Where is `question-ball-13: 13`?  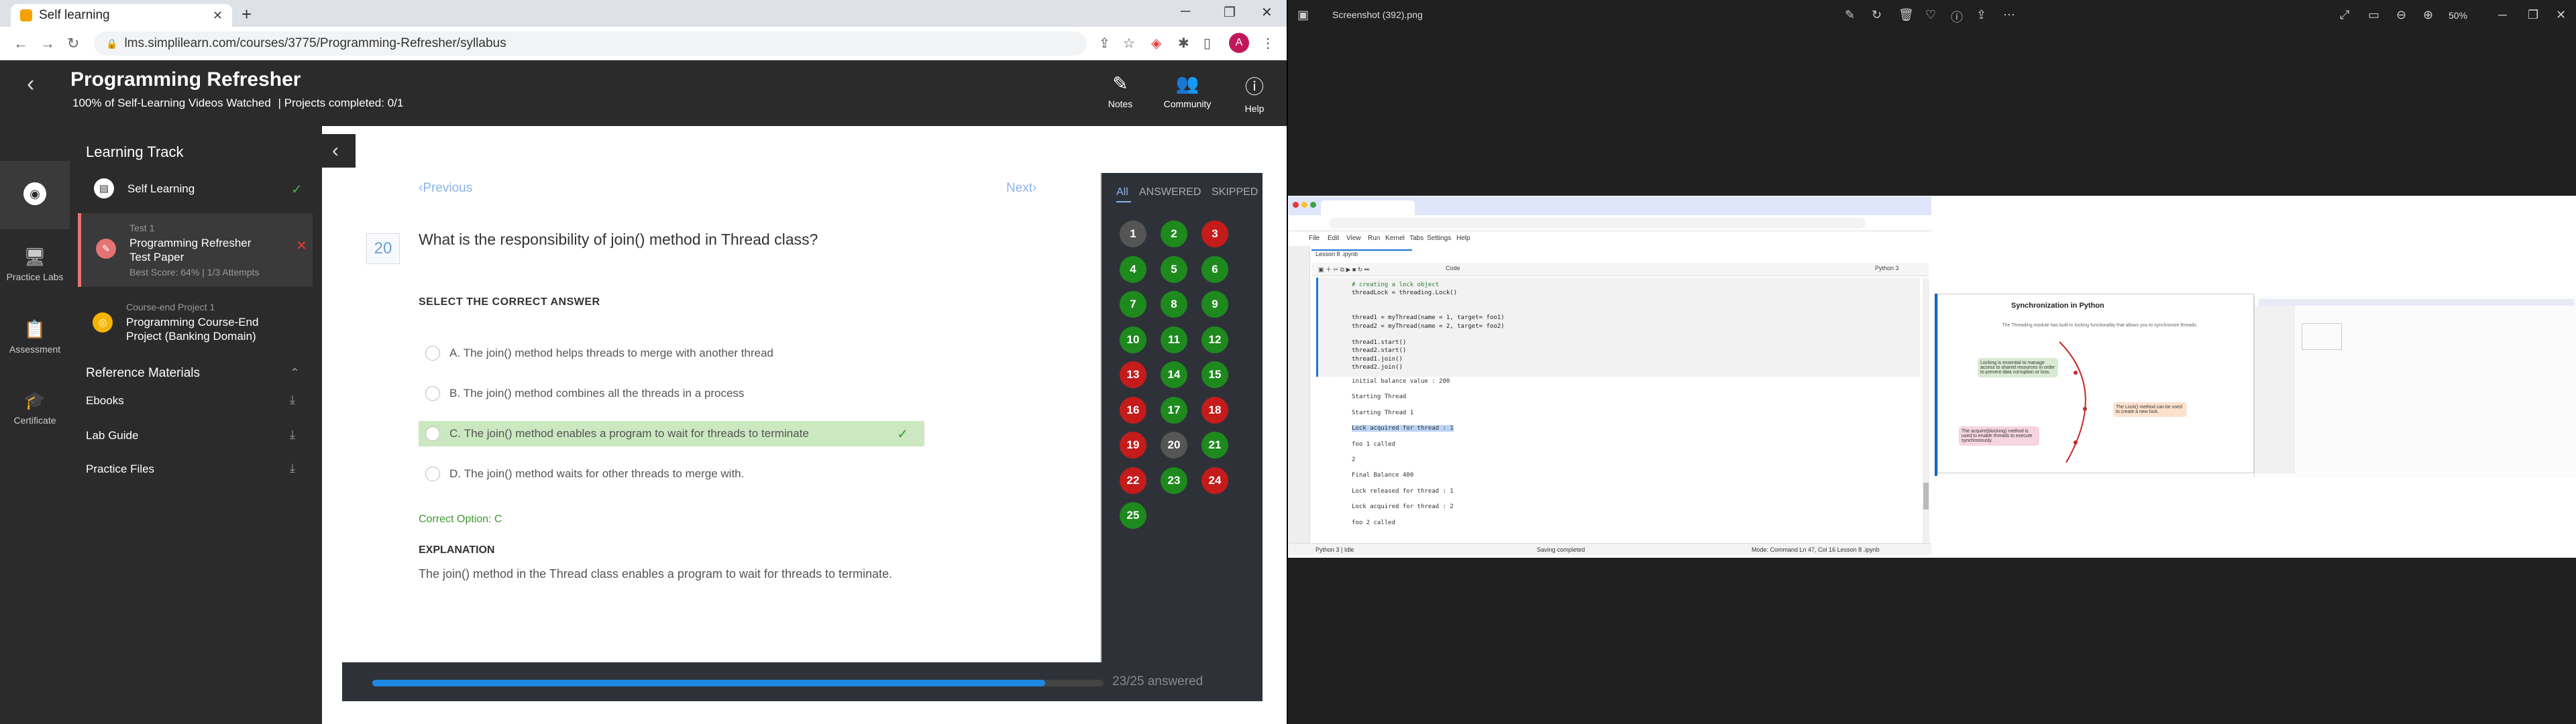
question-ball-13: 13 is located at coordinates (1133, 375).